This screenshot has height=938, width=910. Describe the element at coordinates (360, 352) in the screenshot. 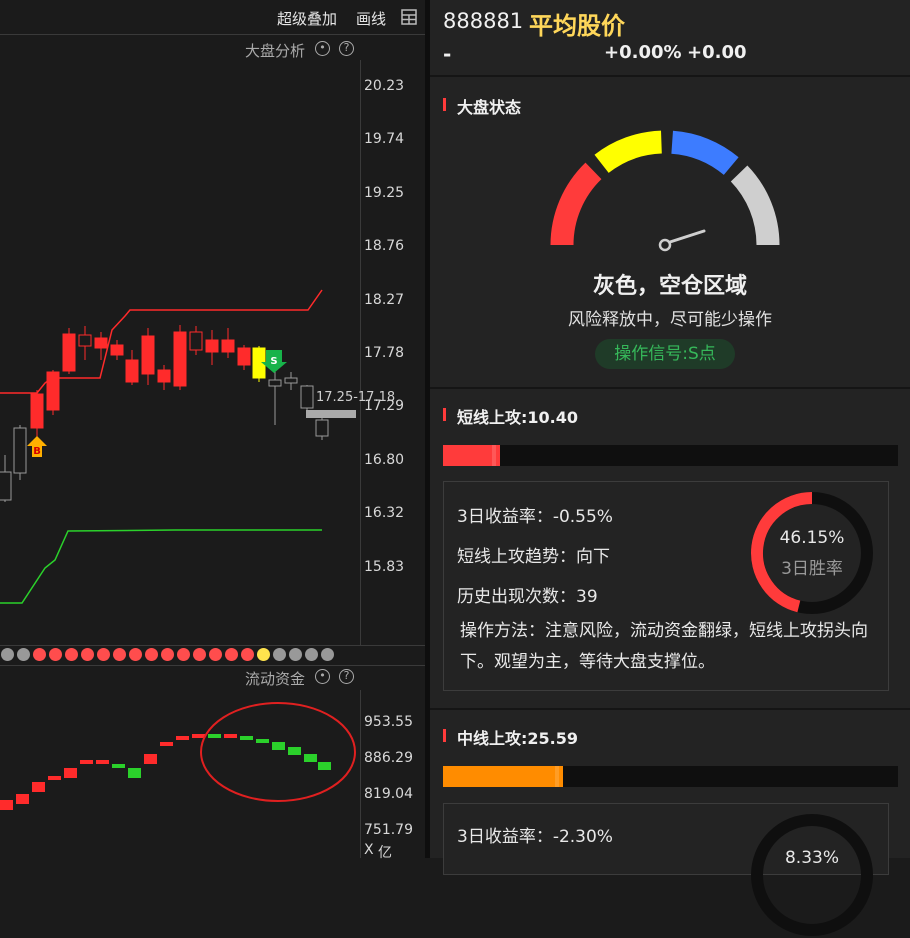

I see `kline-y-axis-line` at that location.